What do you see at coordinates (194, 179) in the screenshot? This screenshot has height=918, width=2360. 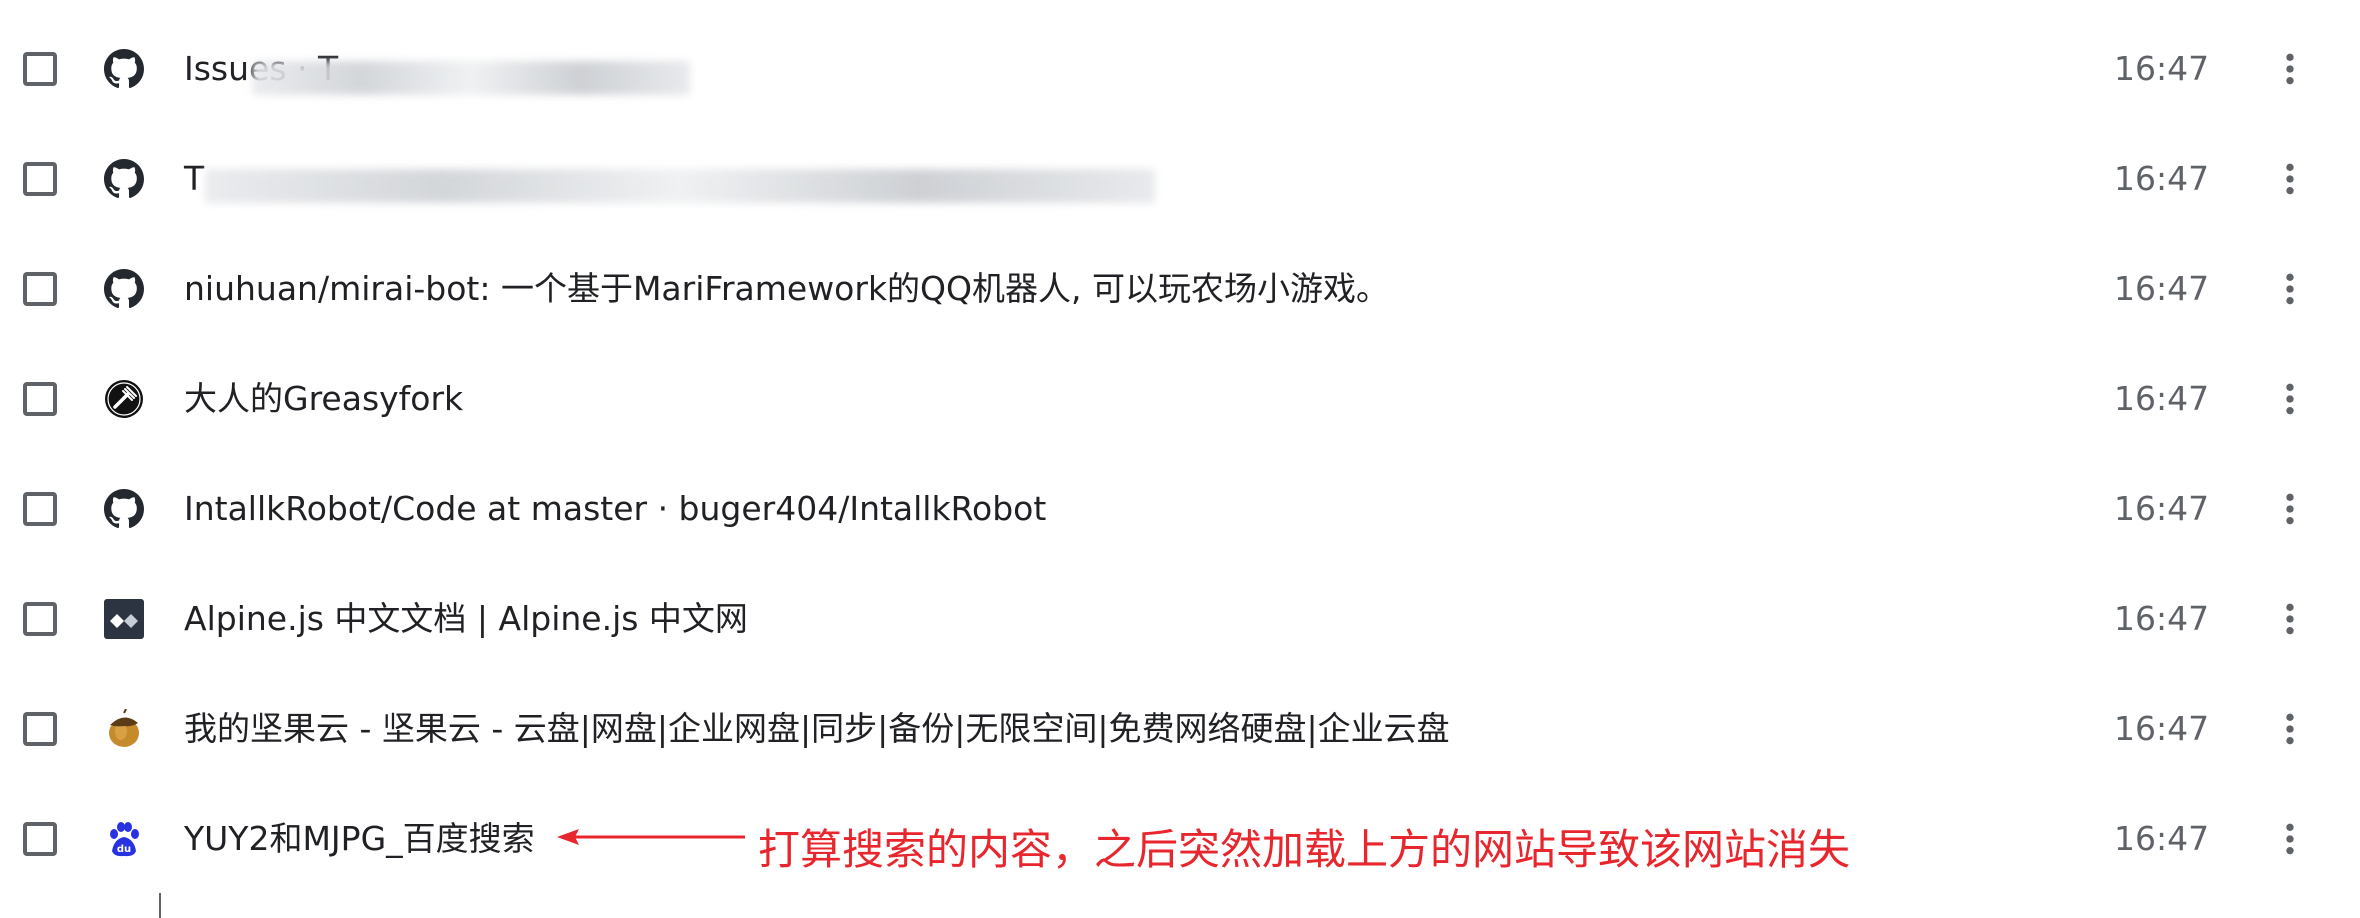 I see `history-item-title: T` at bounding box center [194, 179].